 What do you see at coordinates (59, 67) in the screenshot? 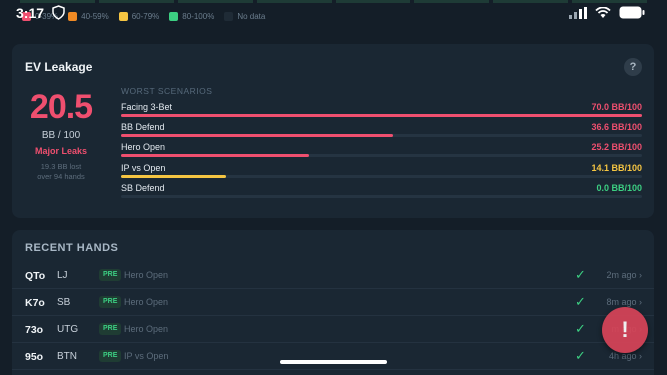
I see `card-title: EV Leakage` at bounding box center [59, 67].